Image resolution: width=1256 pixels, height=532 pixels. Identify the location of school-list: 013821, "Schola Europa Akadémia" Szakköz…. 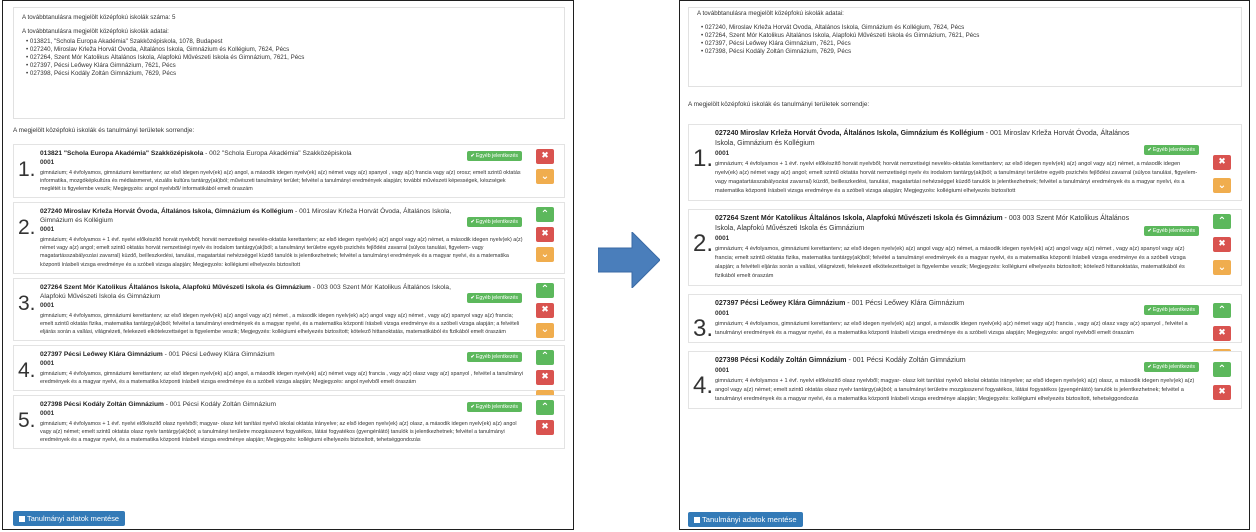
(289, 58).